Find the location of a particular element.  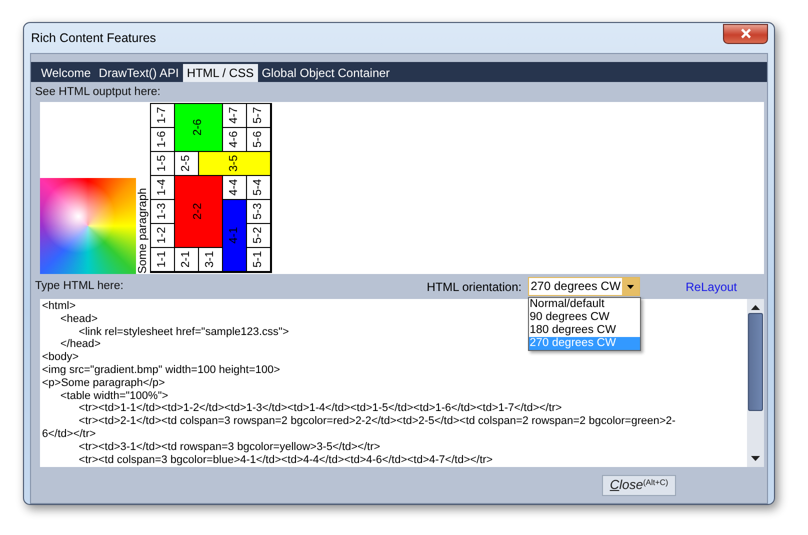

code-line: <tr><td>2-1</td><td colspan=3 rowspan=2 bgcolor=red>2-2</td><td>2-5</td><td colspan=2 rowspan=2 bgcolor=green>2- is located at coordinates (377, 421).